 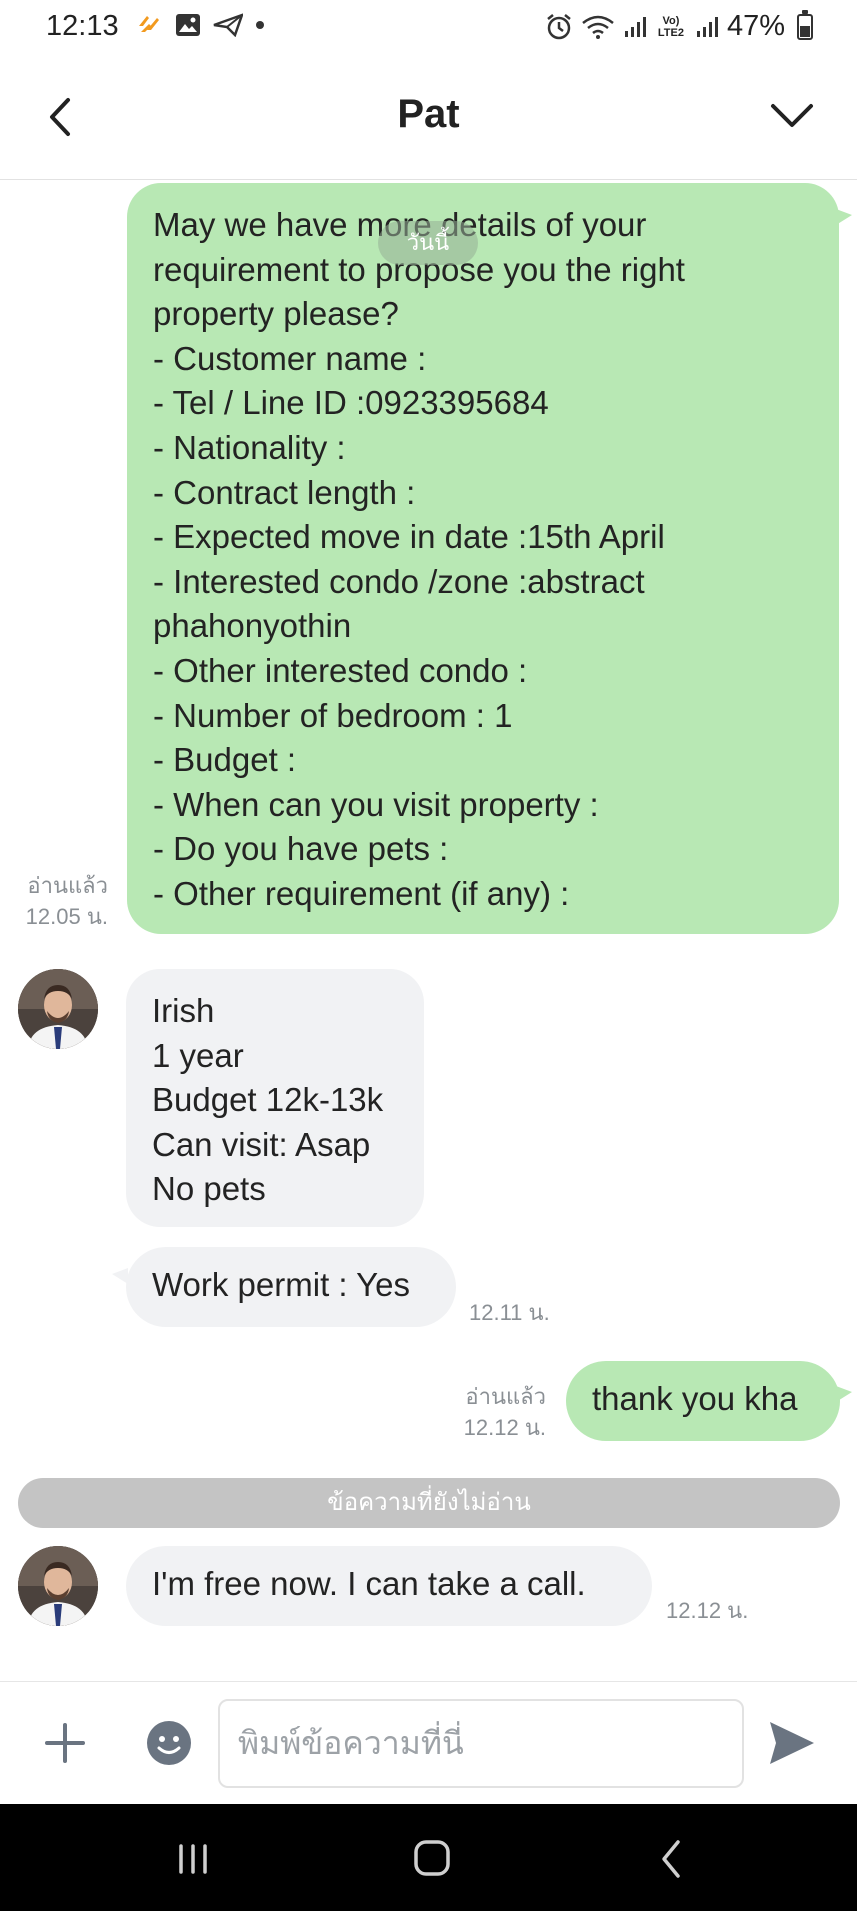 I want to click on message-text-line: I'm free now. I can take a call., so click(x=369, y=1583).